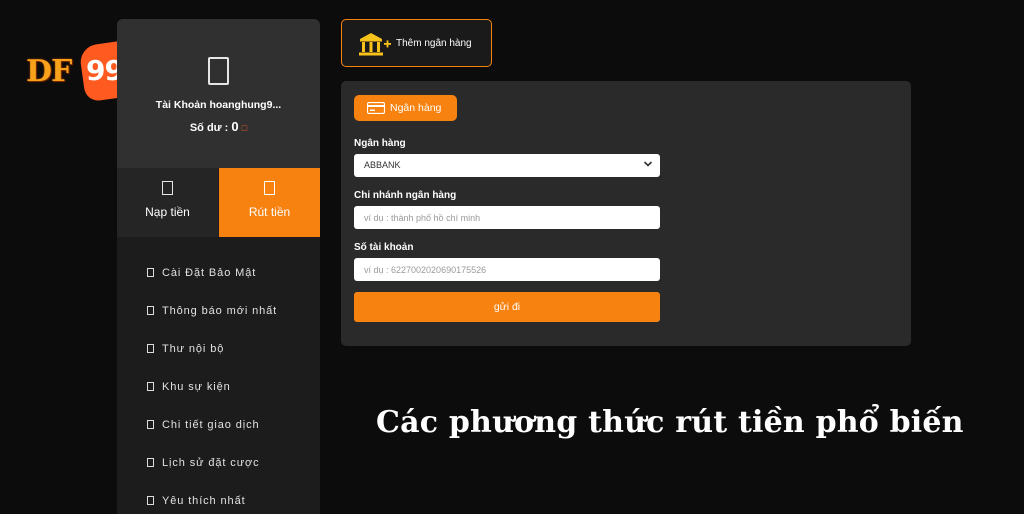 The width and height of the screenshot is (1024, 514). I want to click on chevron-down-icon, so click(648, 164).